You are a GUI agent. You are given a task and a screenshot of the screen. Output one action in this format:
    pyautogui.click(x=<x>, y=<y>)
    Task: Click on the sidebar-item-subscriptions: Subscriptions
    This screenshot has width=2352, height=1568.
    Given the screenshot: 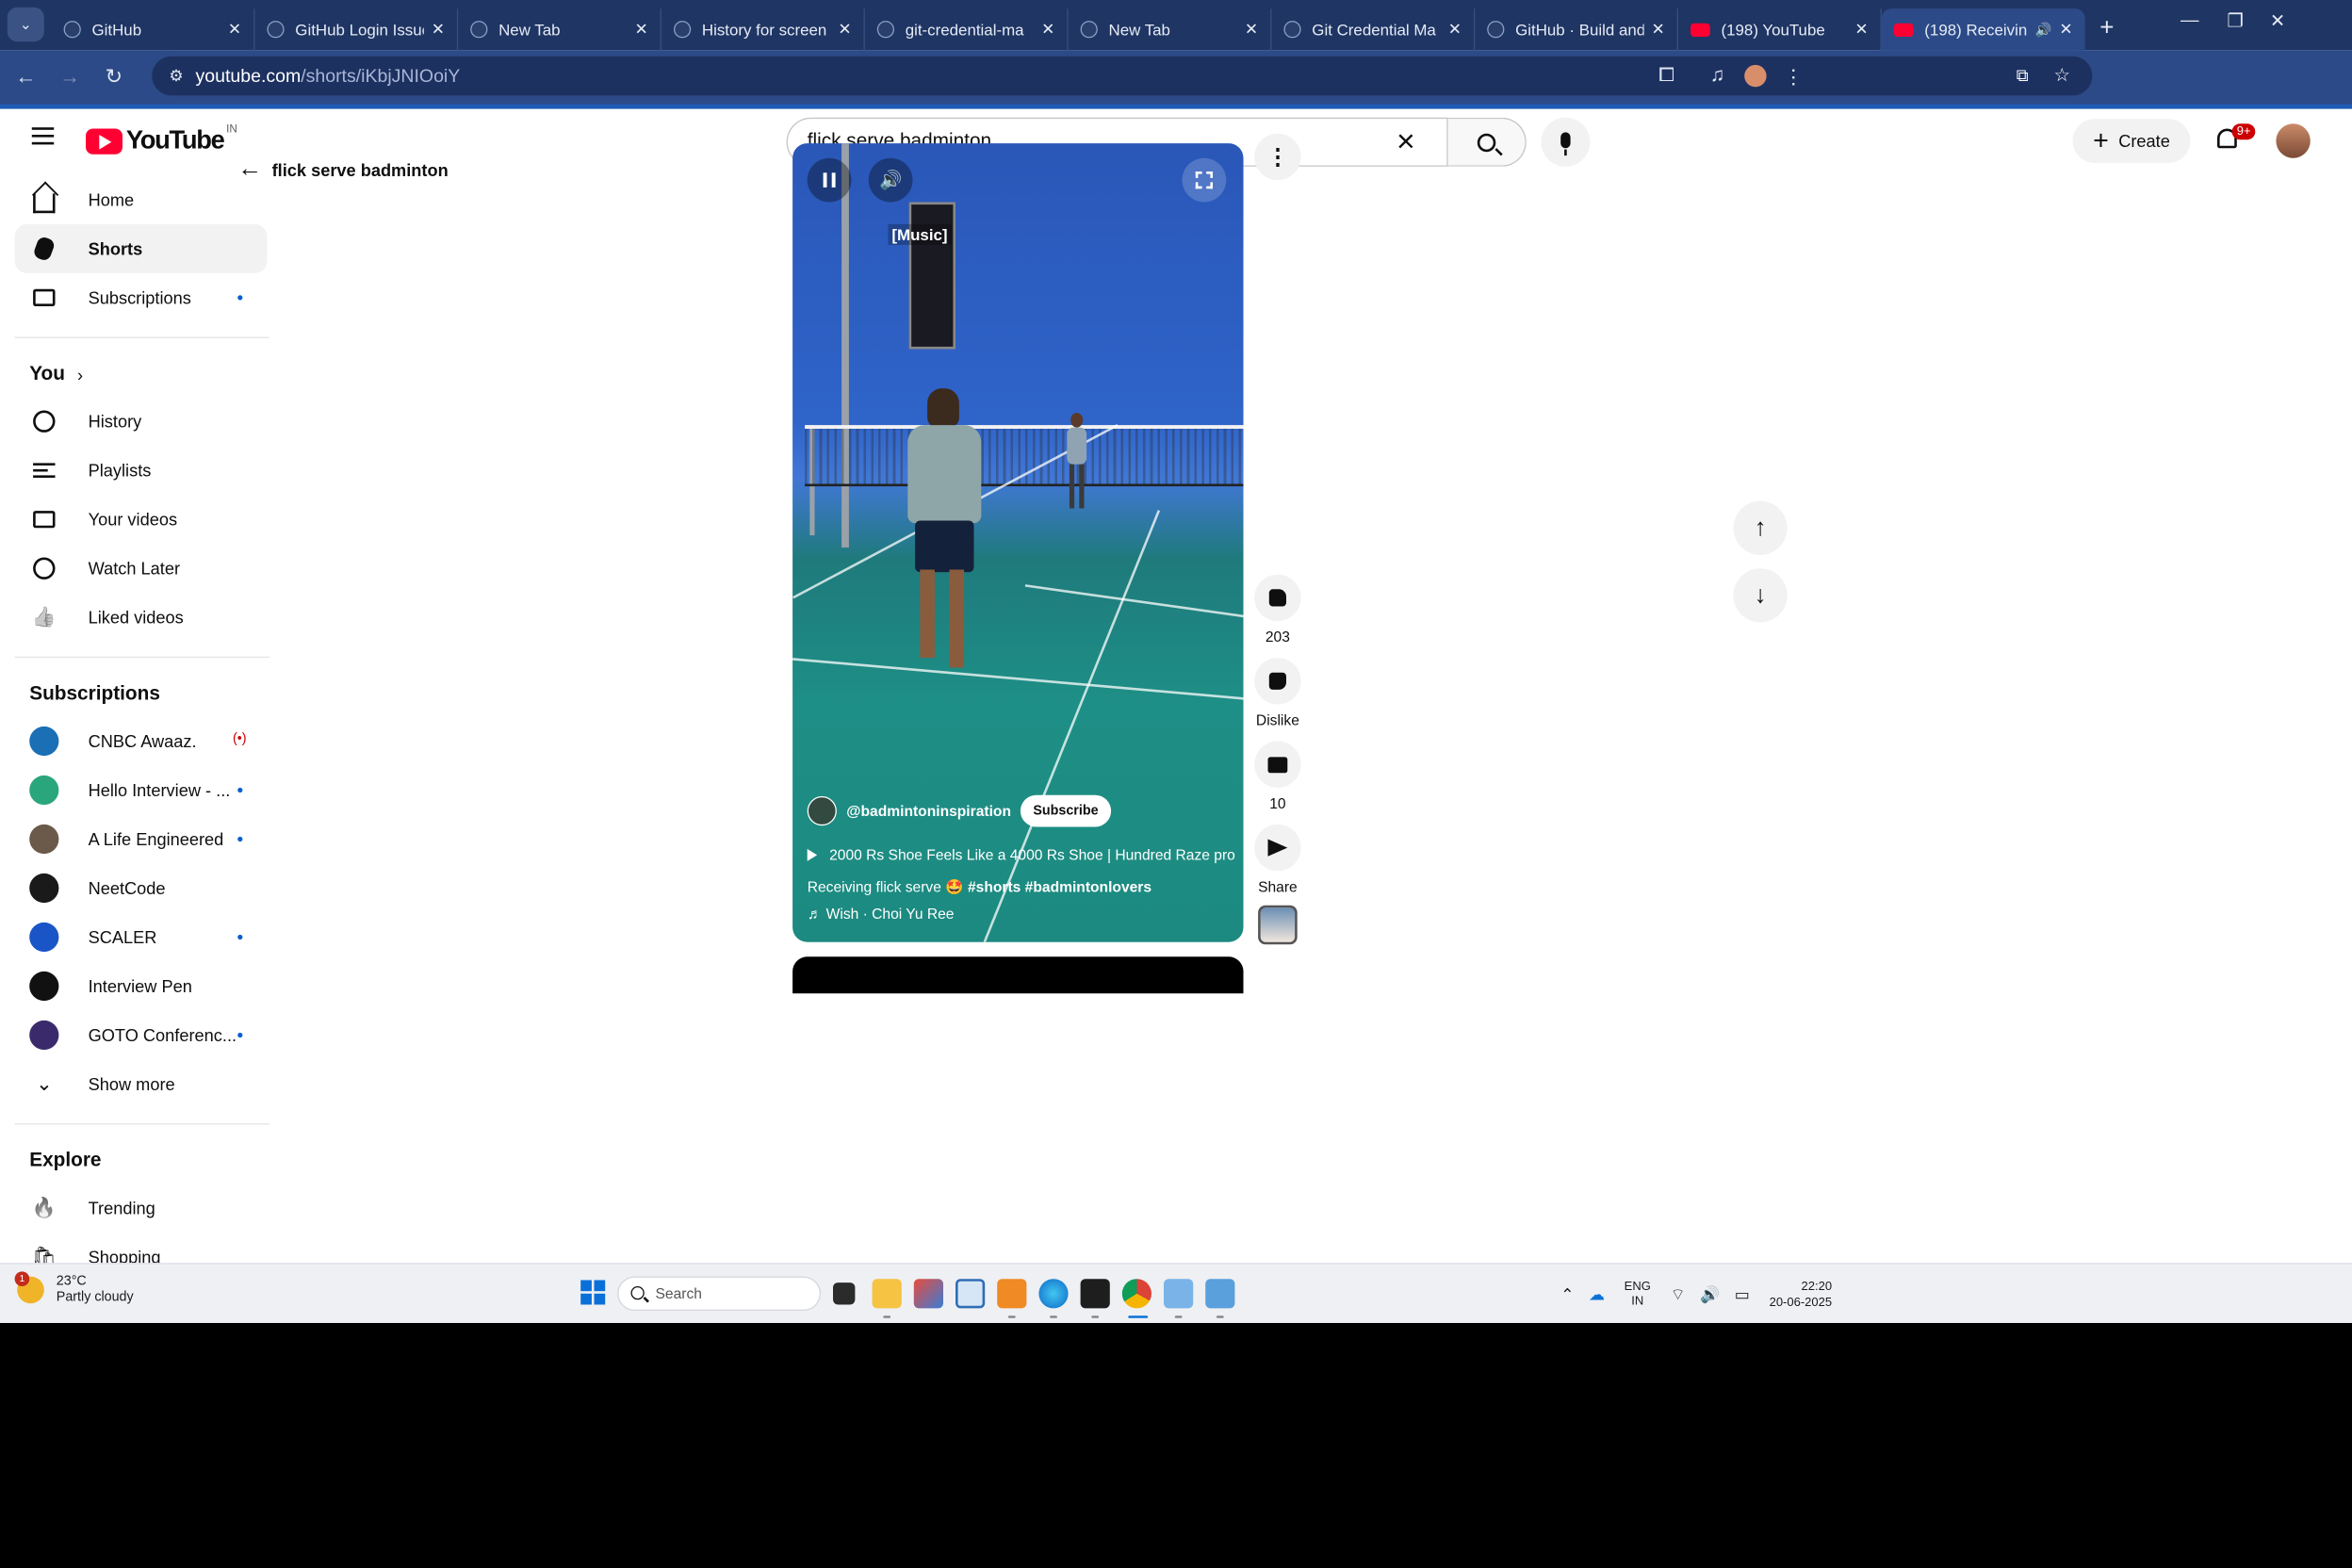 What is the action you would take?
    pyautogui.click(x=142, y=297)
    